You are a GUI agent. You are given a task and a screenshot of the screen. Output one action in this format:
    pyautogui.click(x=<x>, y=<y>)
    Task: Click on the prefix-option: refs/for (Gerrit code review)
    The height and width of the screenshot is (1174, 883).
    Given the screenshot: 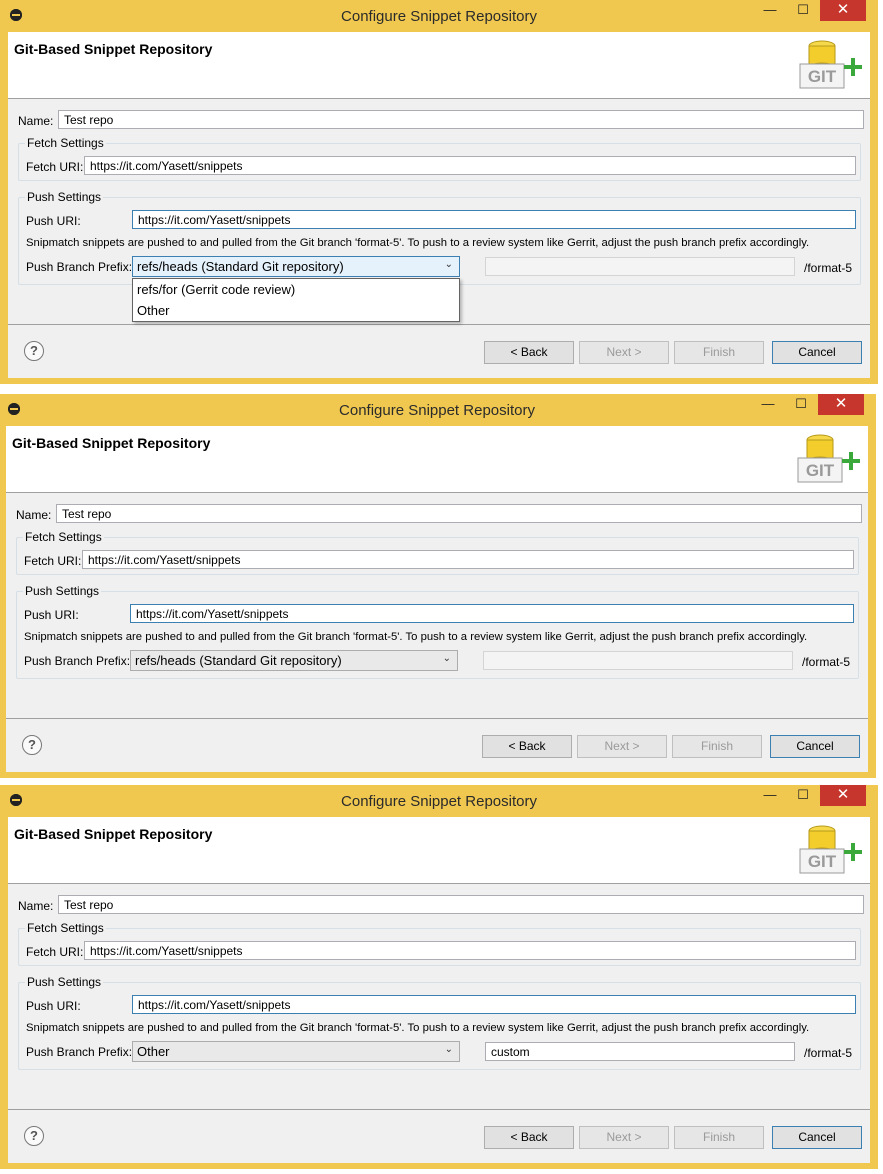 What is the action you would take?
    pyautogui.click(x=296, y=289)
    